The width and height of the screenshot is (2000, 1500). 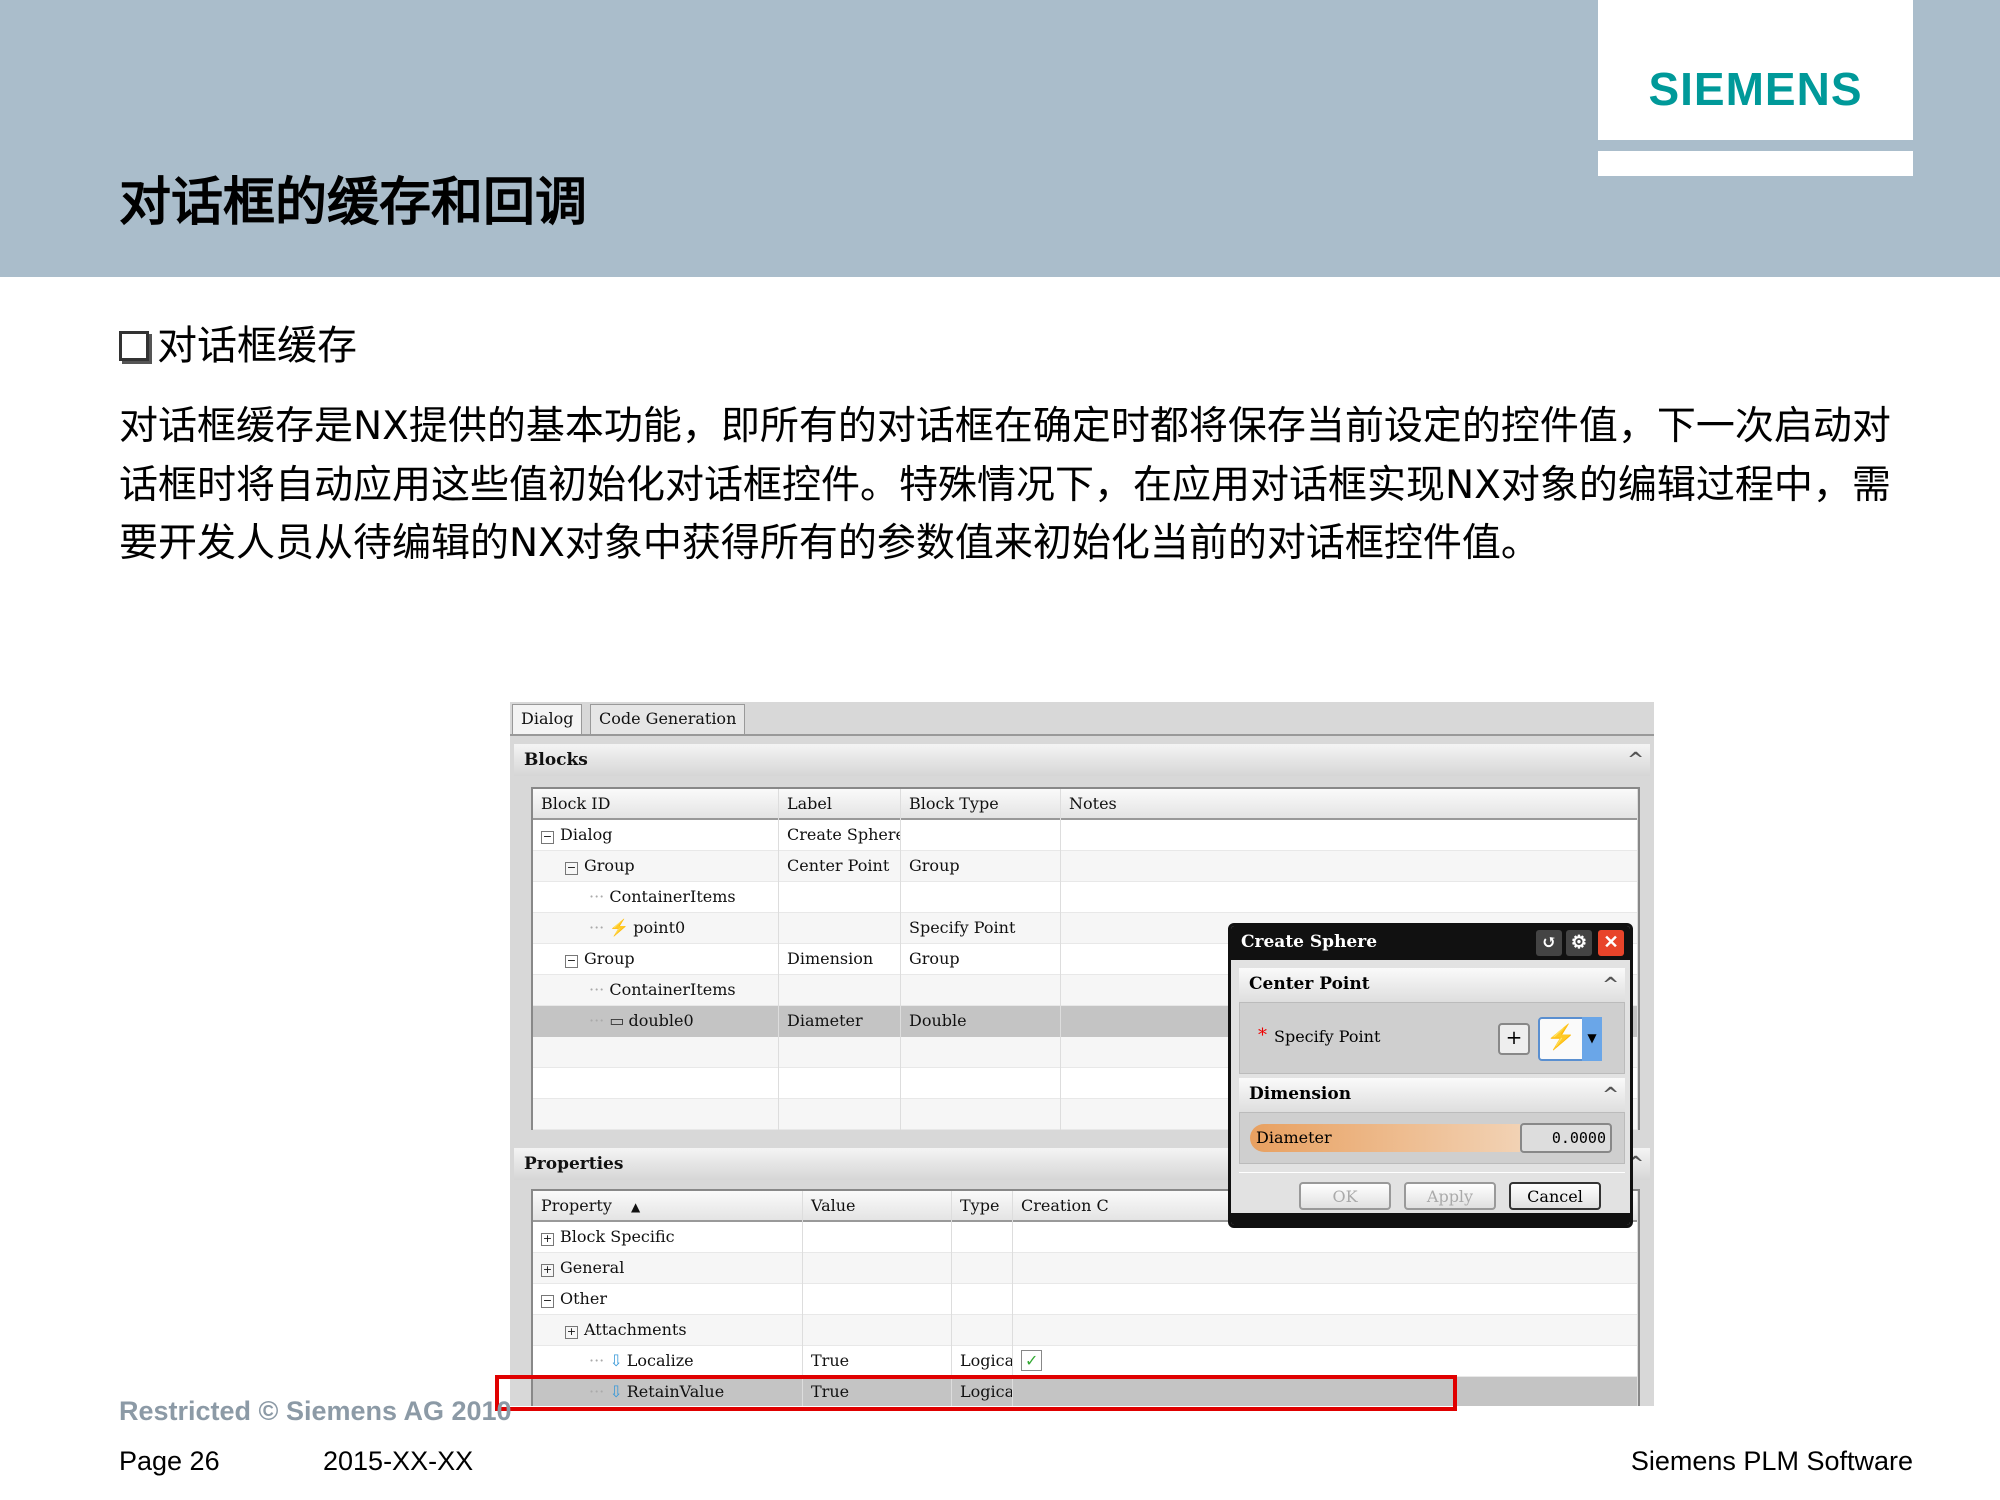 What do you see at coordinates (547, 720) in the screenshot?
I see `tab-dialog: Dialog` at bounding box center [547, 720].